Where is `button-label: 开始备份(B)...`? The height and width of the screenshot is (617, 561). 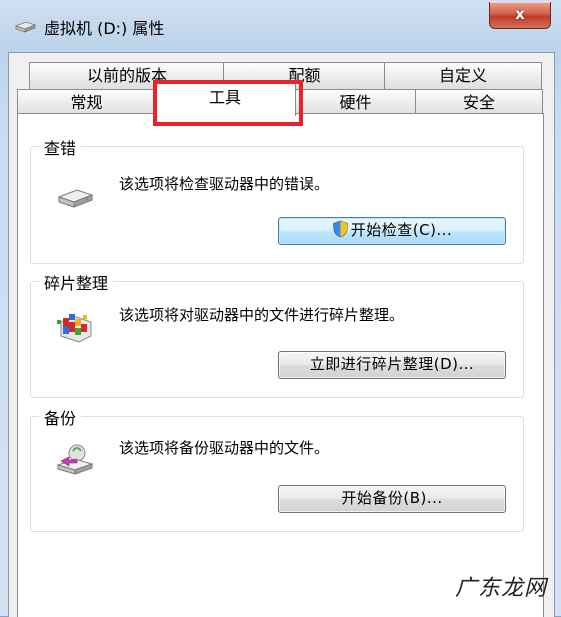
button-label: 开始备份(B)... is located at coordinates (392, 498).